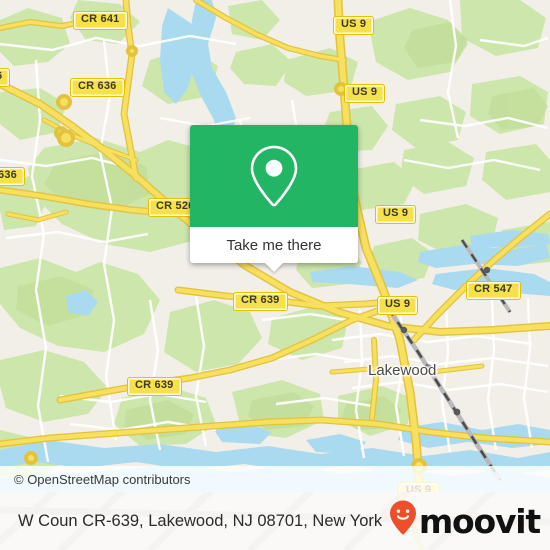  What do you see at coordinates (5, 77) in the screenshot?
I see `road-shield-cr636-clipped-w: 6` at bounding box center [5, 77].